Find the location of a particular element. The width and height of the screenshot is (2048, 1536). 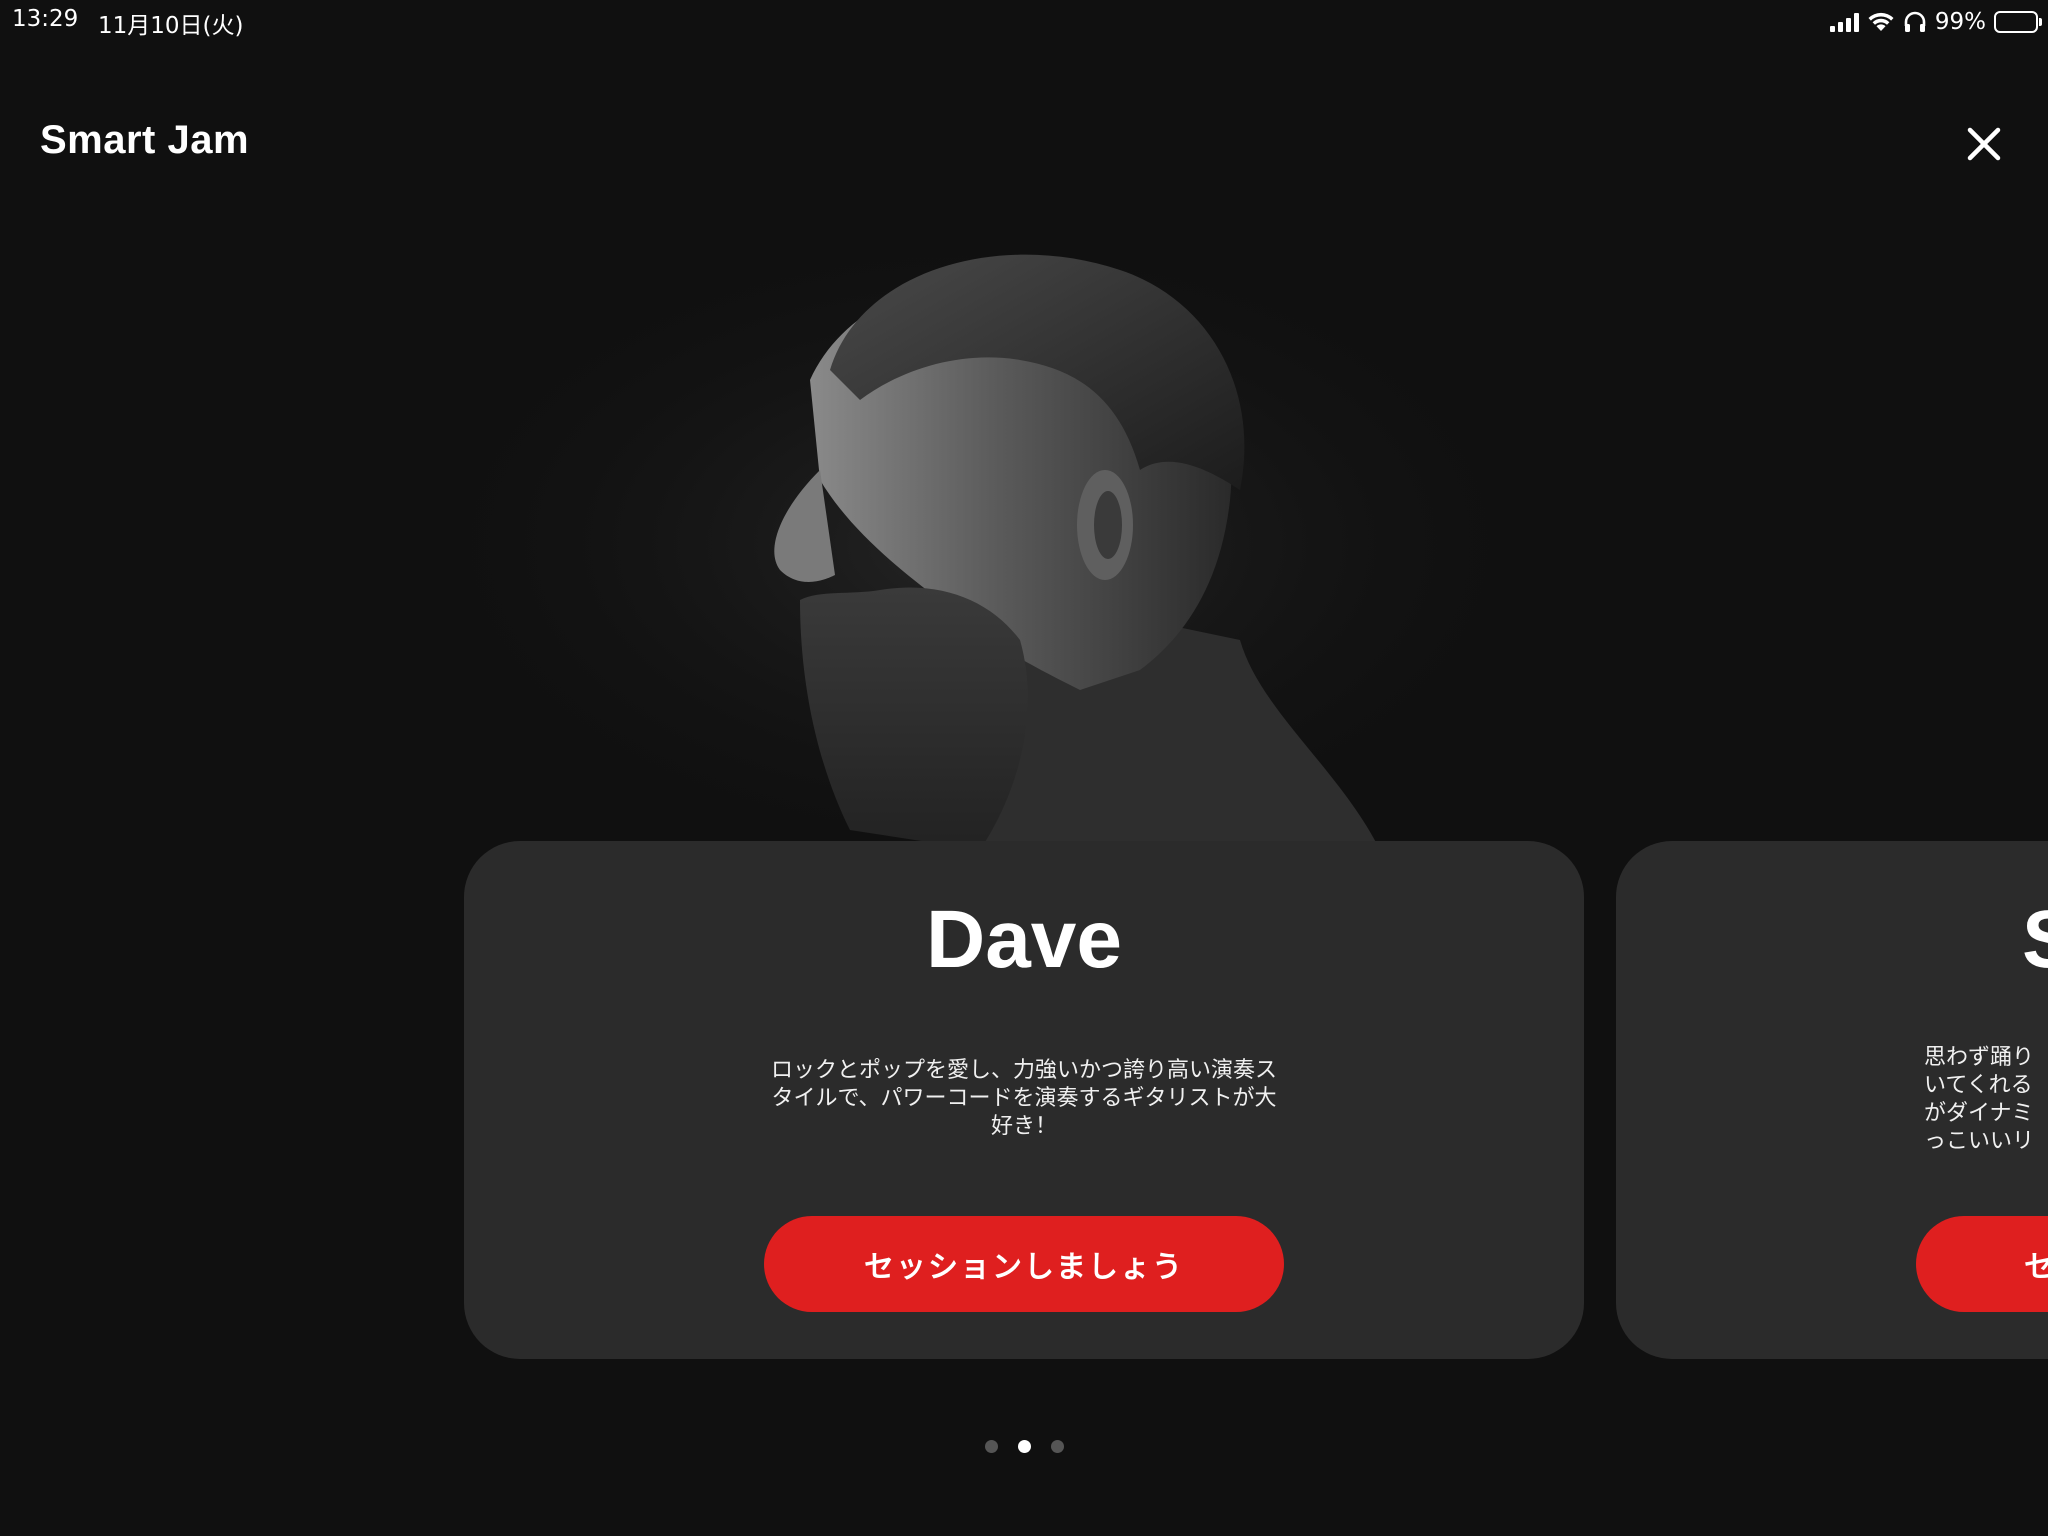

status-date: 11月10日(火) is located at coordinates (171, 26).